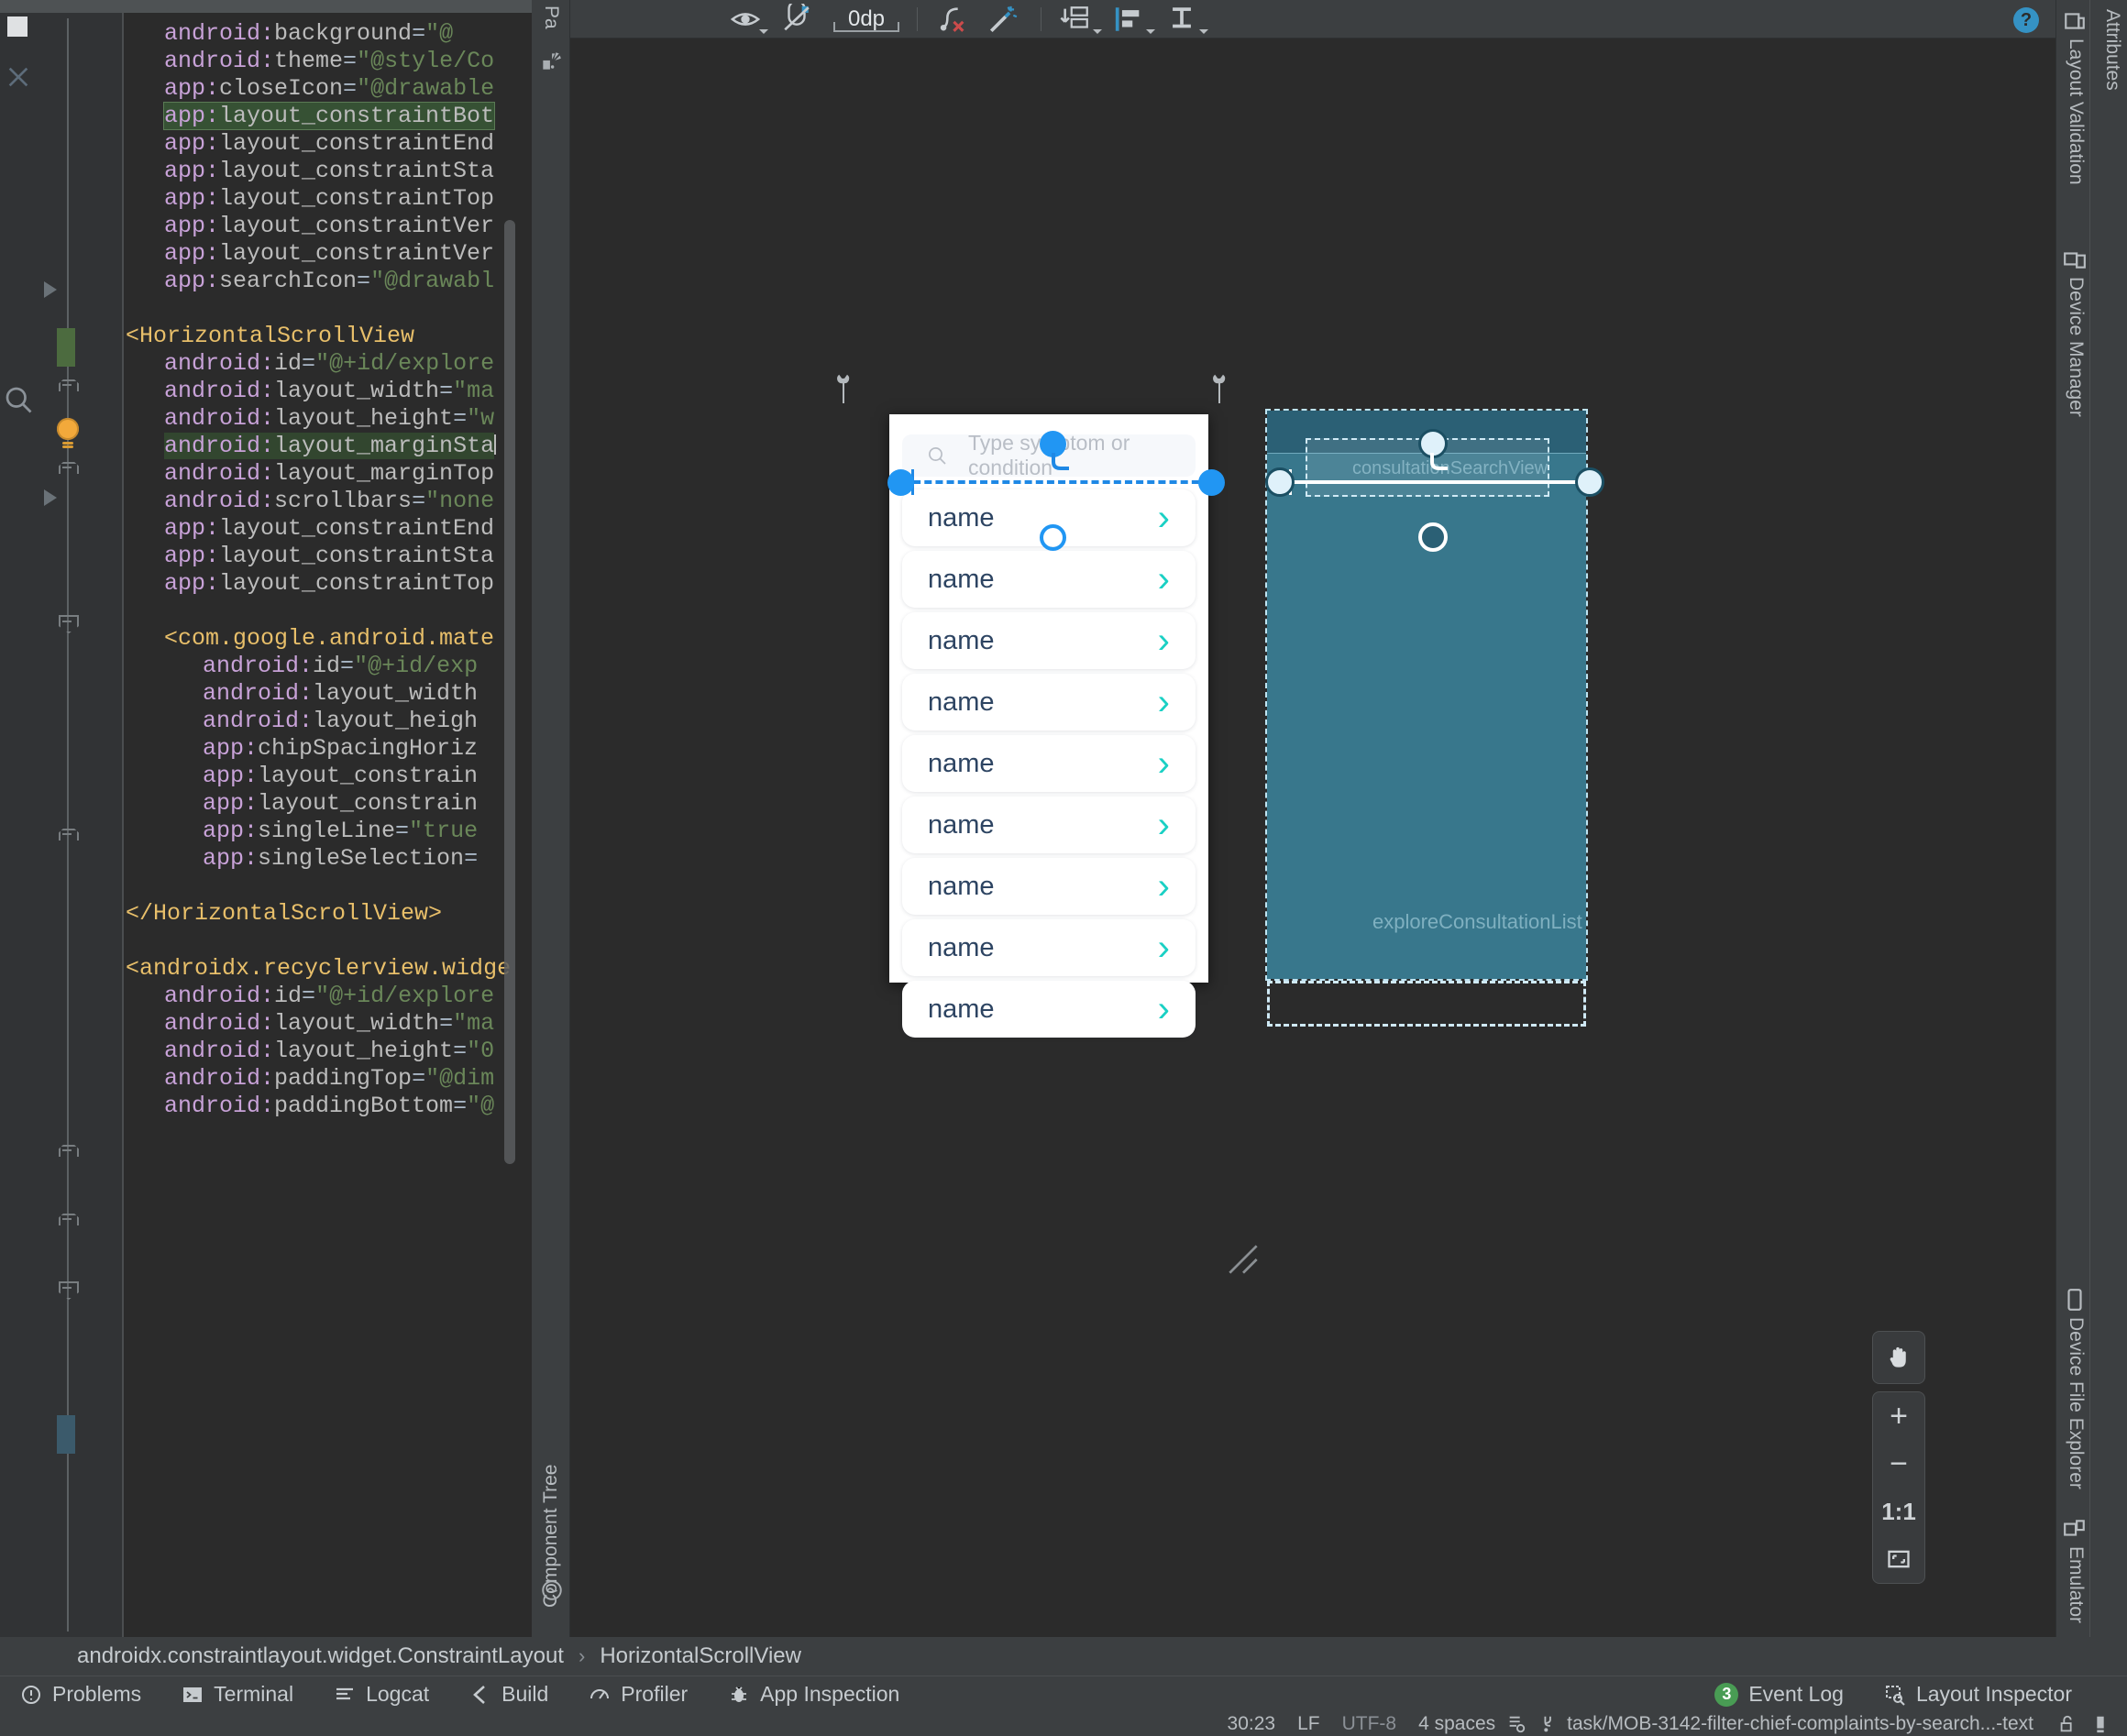  I want to click on tool-window-build: Build, so click(509, 1695).